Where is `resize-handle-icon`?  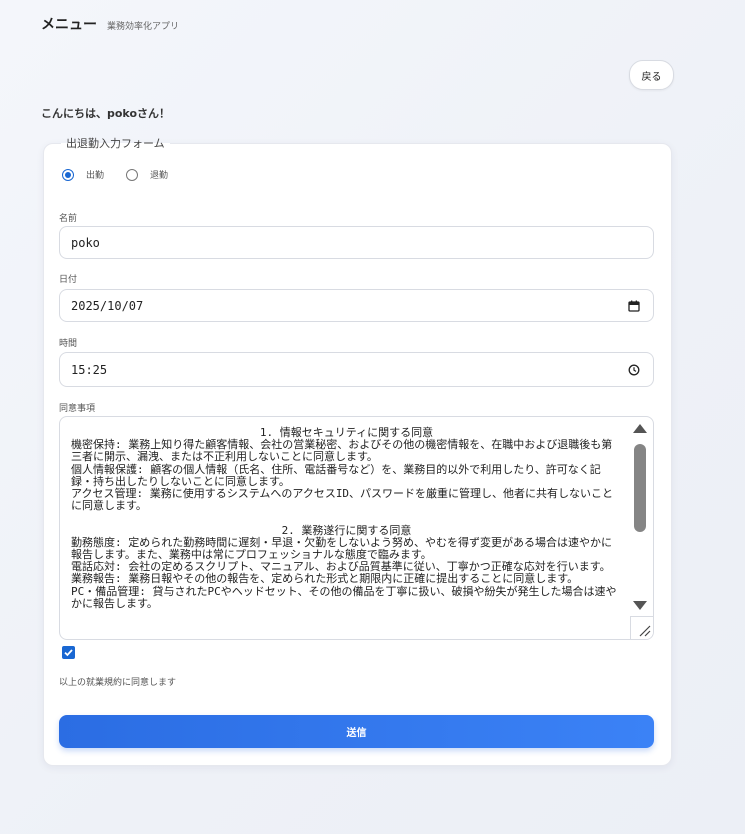 resize-handle-icon is located at coordinates (641, 627).